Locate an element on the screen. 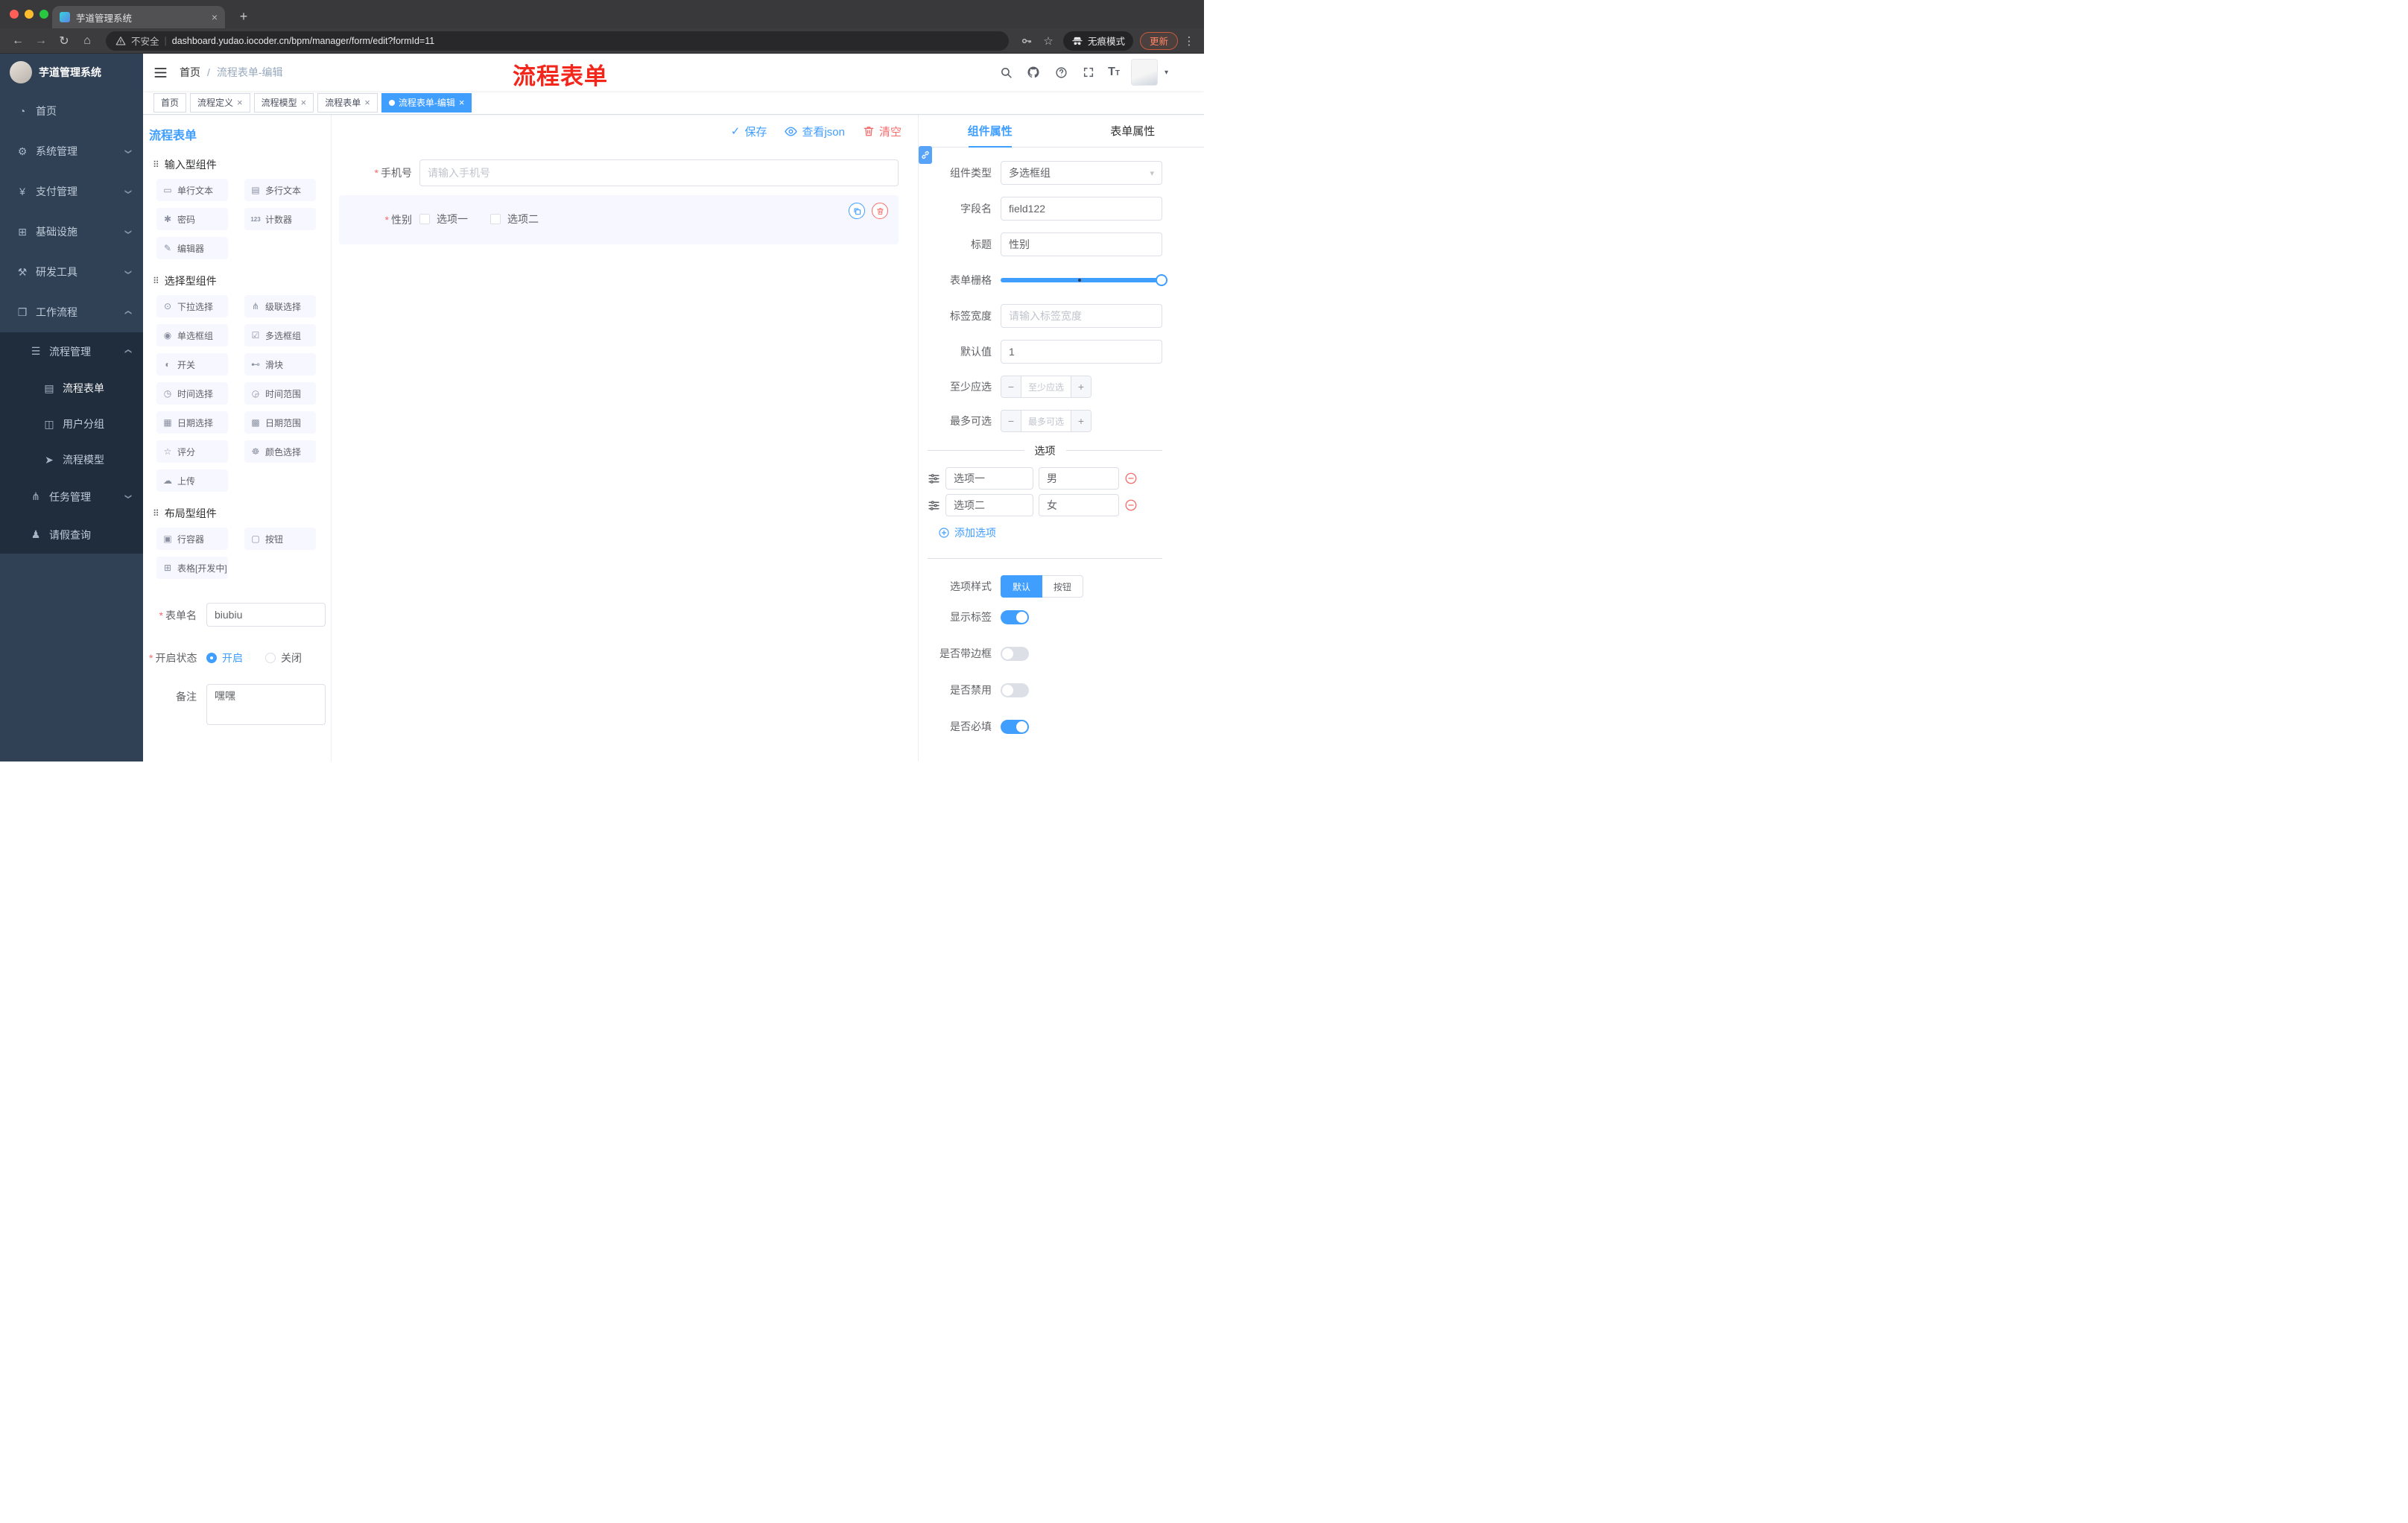 The width and height of the screenshot is (2408, 1523). maximize-window-button is located at coordinates (43, 15).